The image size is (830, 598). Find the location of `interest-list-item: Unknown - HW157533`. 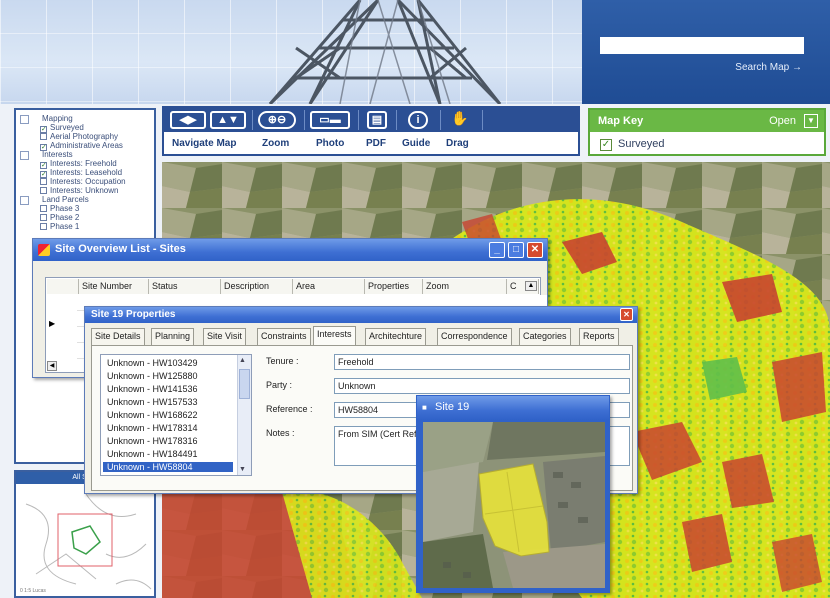

interest-list-item: Unknown - HW157533 is located at coordinates (152, 402).